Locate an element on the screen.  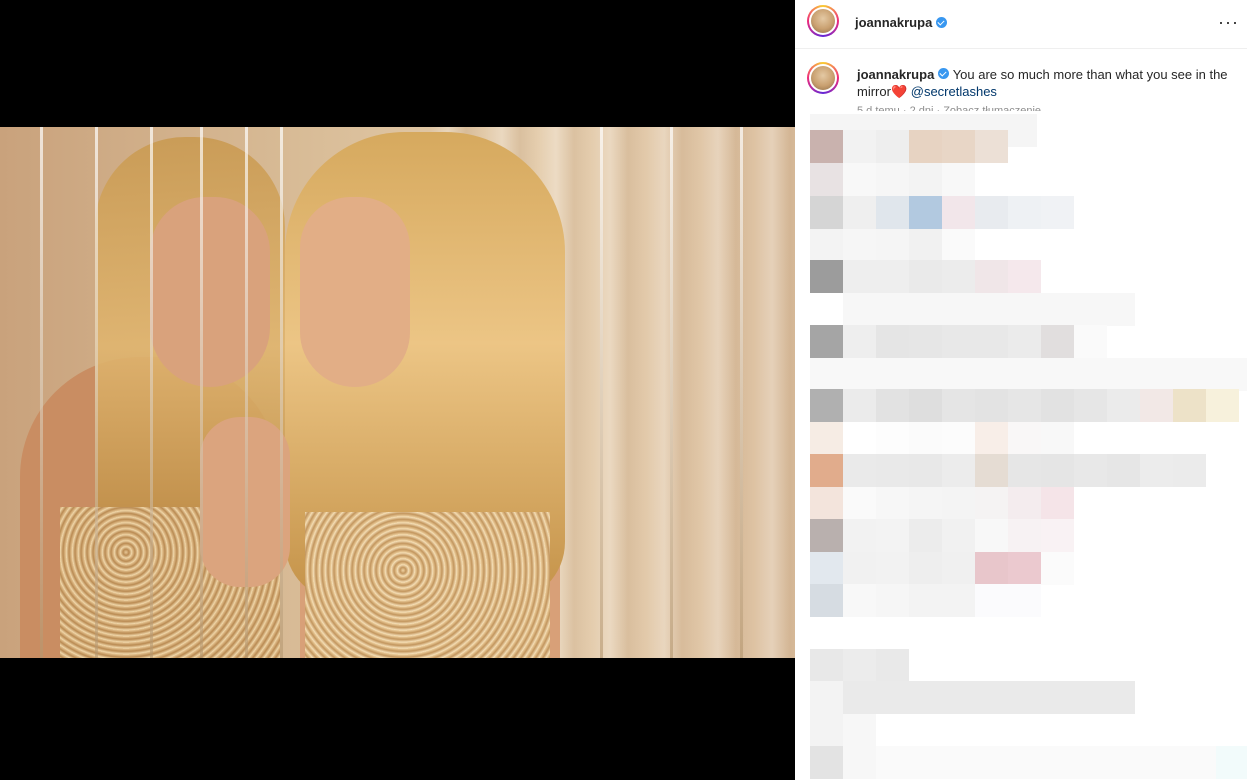
avatar is located at coordinates (823, 21).